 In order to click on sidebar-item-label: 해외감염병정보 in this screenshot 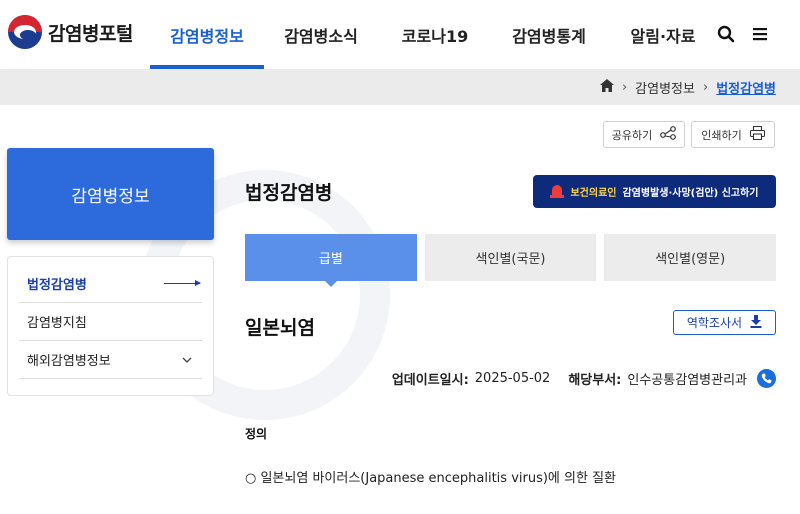, I will do `click(69, 361)`.